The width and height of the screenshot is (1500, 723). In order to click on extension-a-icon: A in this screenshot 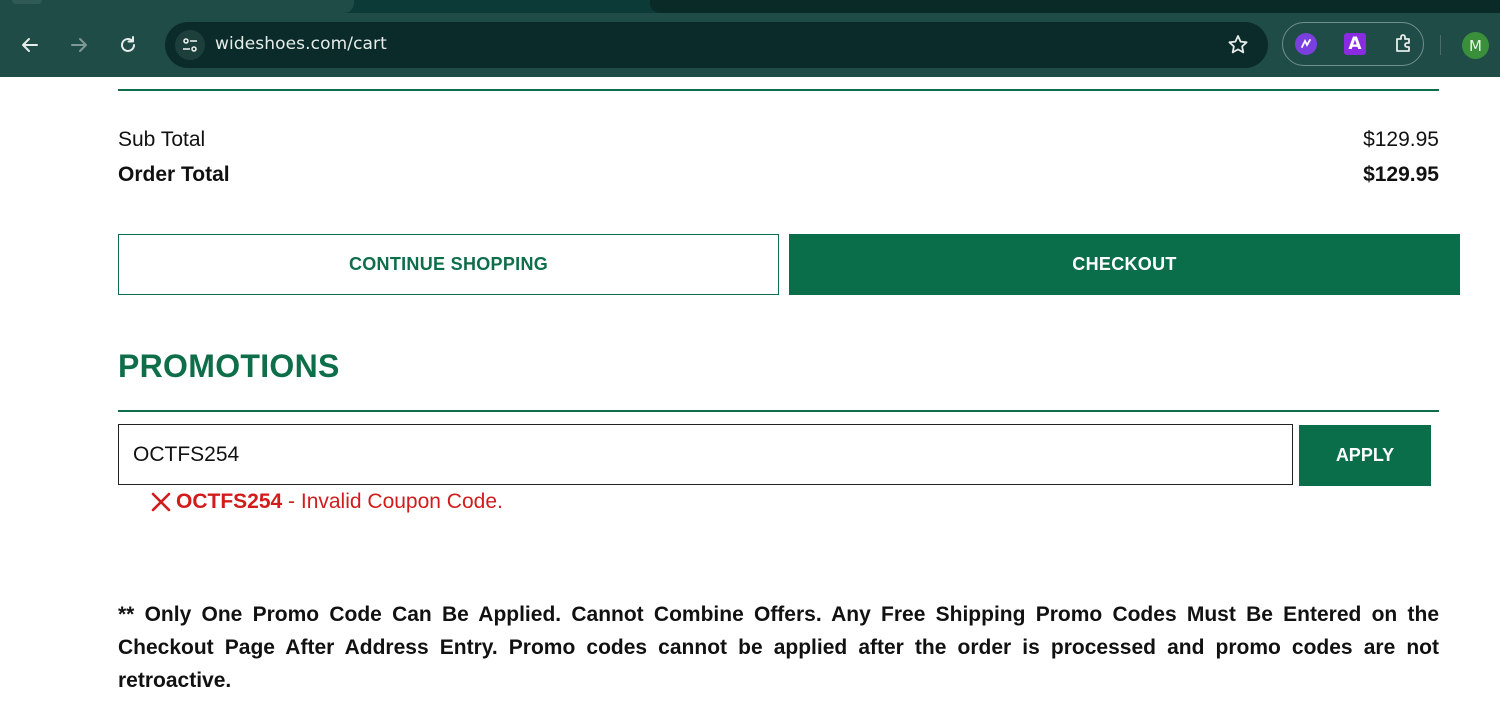, I will do `click(1355, 44)`.